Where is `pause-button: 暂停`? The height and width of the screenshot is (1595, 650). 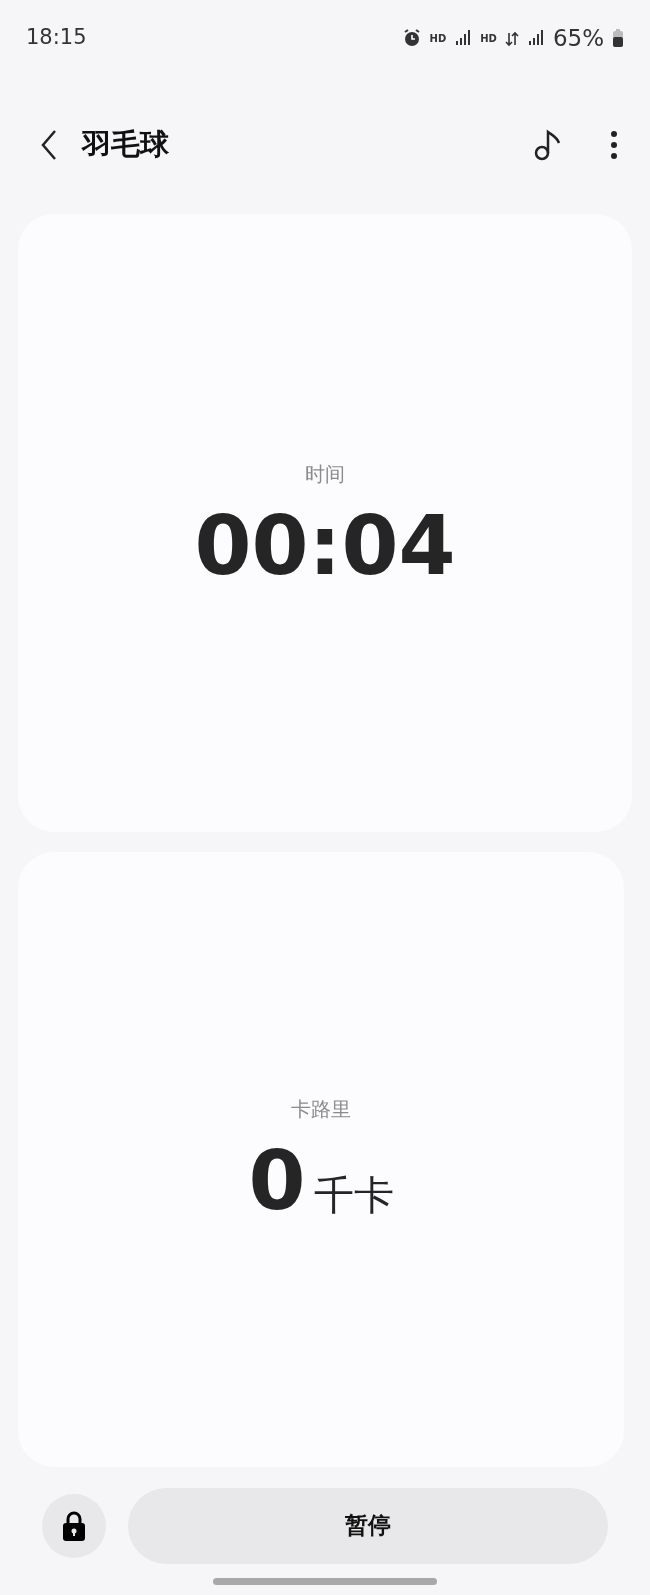
pause-button: 暂停 is located at coordinates (368, 1525).